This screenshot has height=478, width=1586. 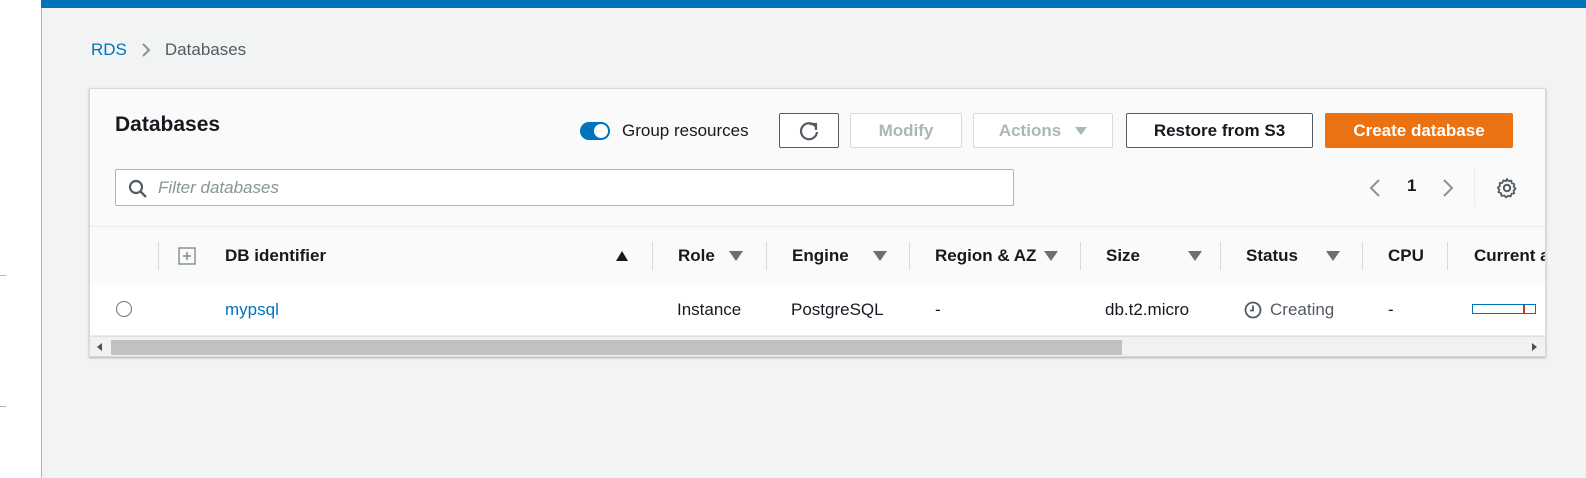 I want to click on create-label: Create database, so click(x=1419, y=130).